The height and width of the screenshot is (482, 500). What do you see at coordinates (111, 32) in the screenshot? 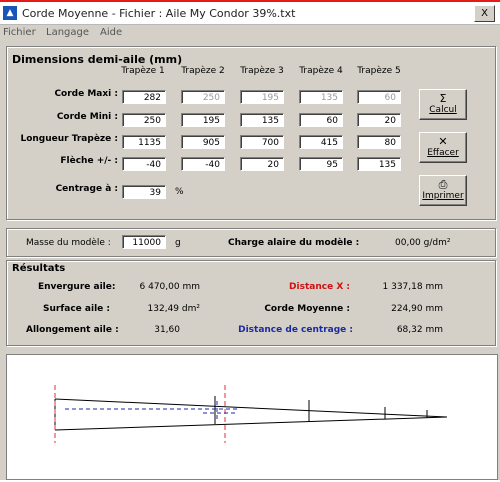
I see `menu-aide: Aide` at bounding box center [111, 32].